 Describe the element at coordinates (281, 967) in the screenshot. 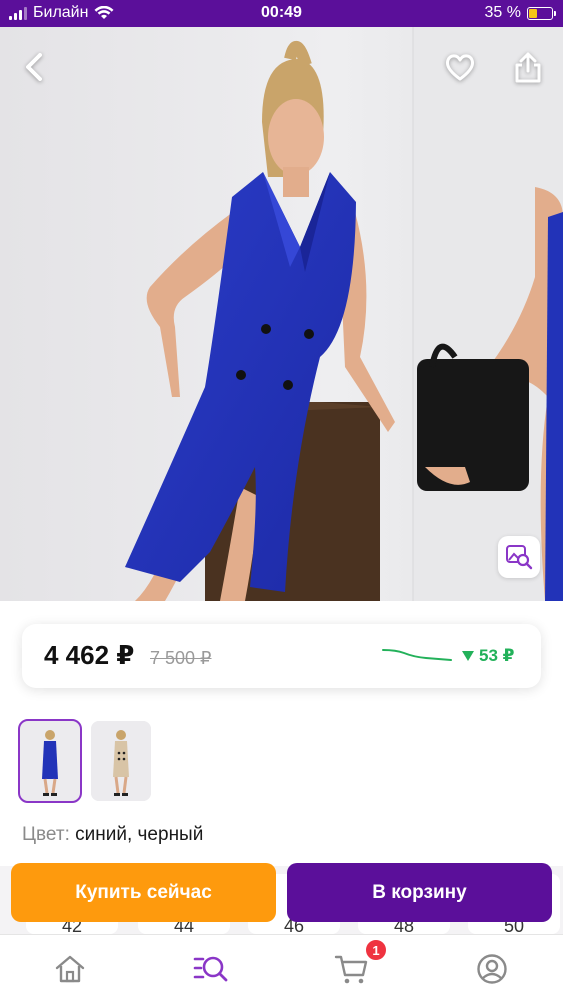

I see `bottom-tab-bar` at that location.